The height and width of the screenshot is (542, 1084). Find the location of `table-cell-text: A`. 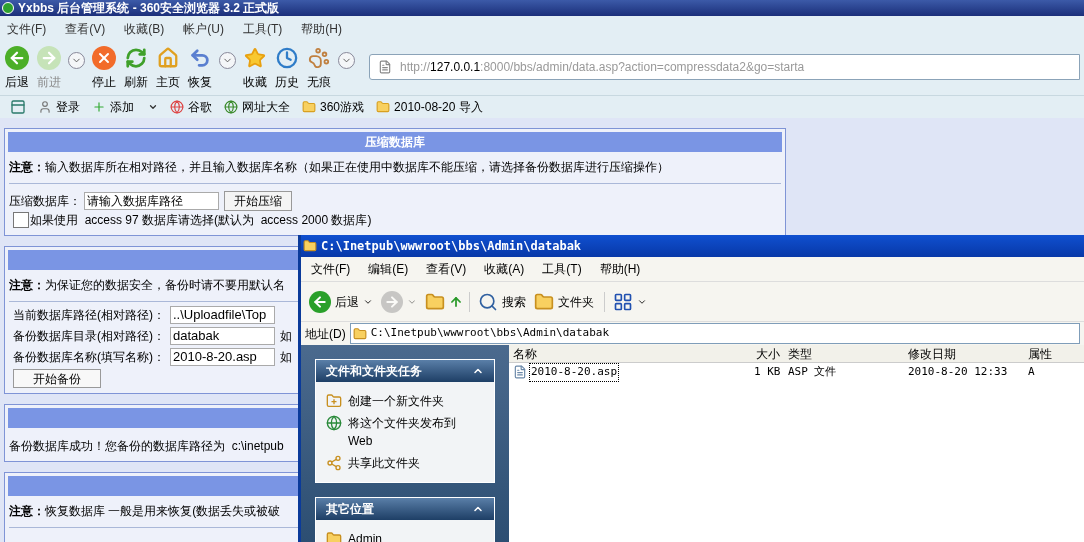

table-cell-text: A is located at coordinates (1031, 372).